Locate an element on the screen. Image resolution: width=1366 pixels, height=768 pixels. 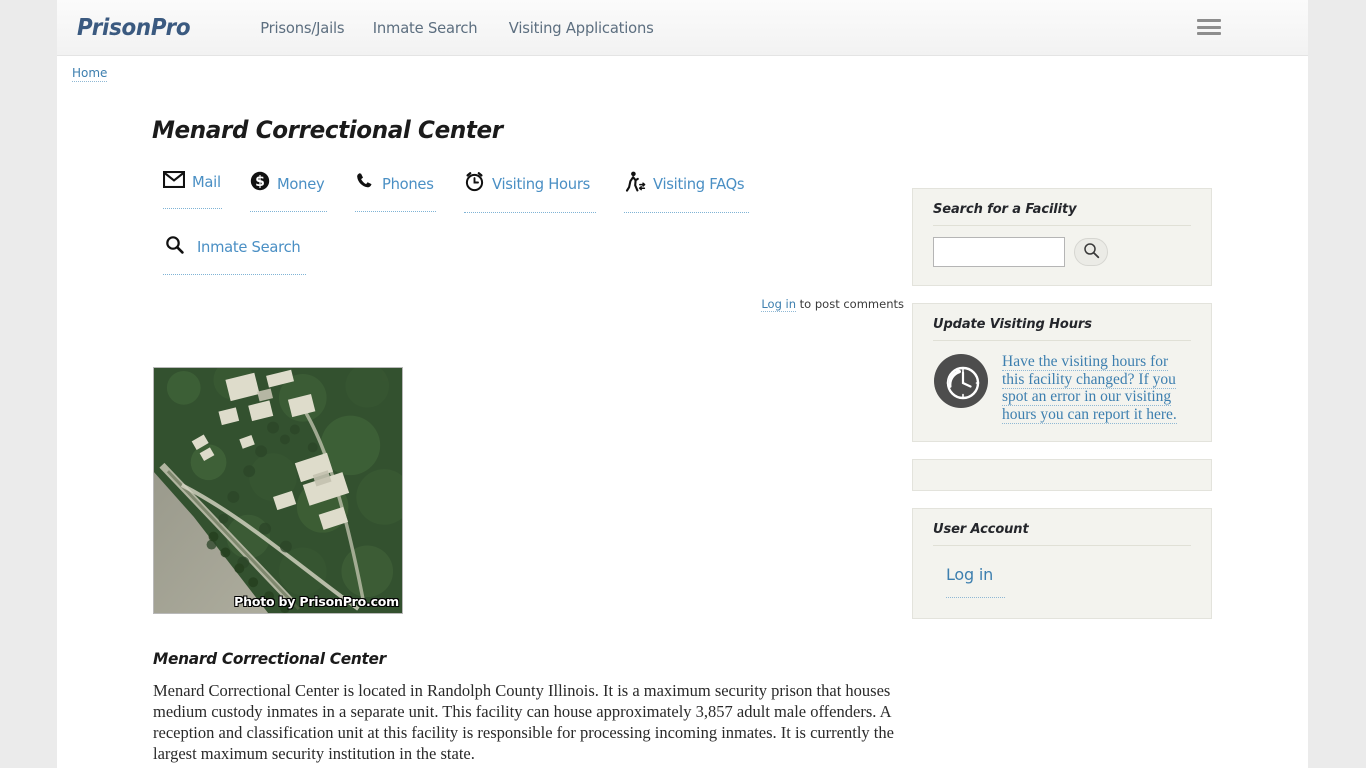
quick-link-visiting-hours: Visiting Hours is located at coordinates (530, 194).